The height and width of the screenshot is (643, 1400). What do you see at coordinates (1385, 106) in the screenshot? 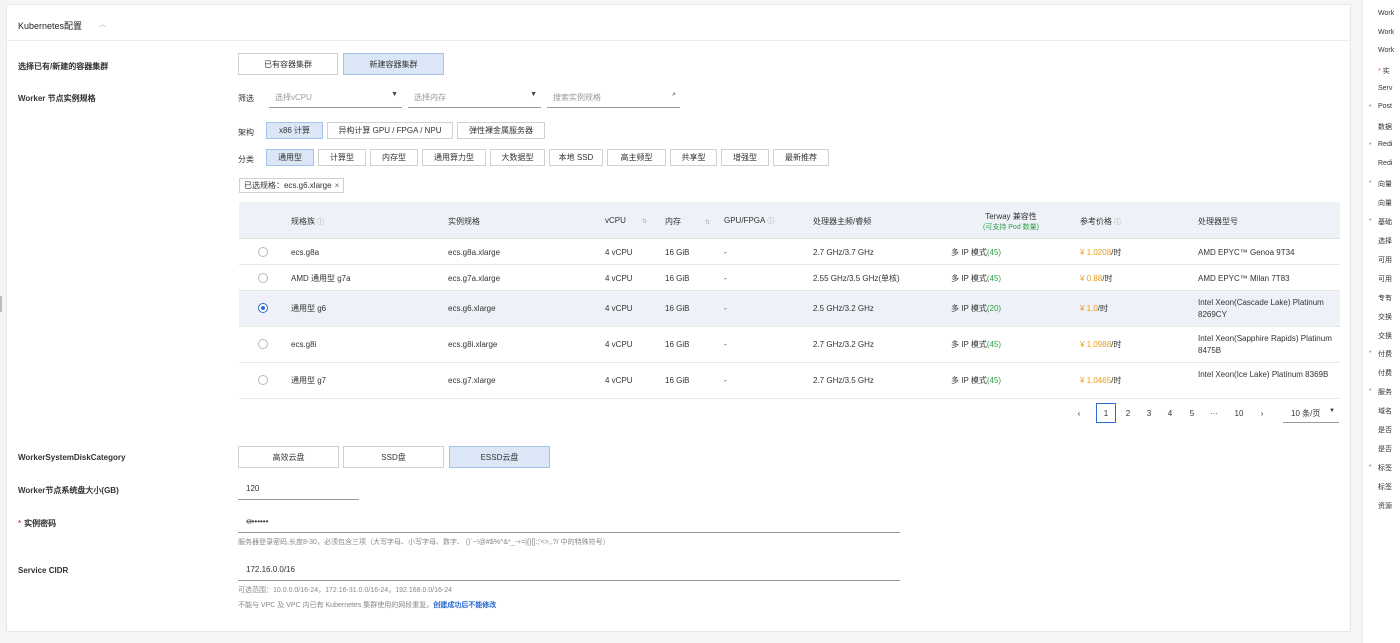
I see `side-group: Post` at bounding box center [1385, 106].